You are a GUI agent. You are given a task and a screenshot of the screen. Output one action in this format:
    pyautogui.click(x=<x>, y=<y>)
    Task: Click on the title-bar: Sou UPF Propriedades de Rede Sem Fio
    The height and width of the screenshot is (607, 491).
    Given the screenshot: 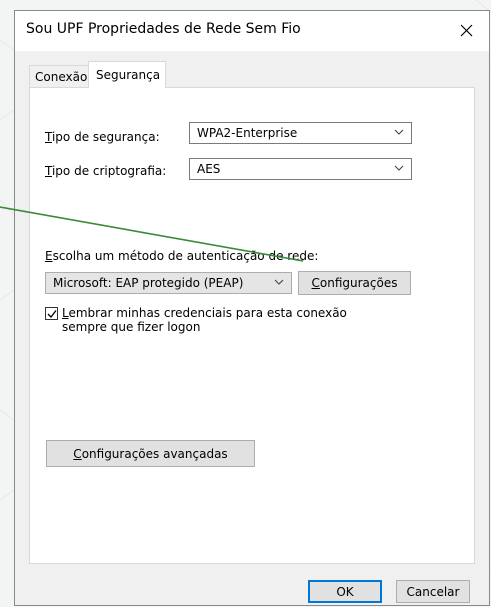 What is the action you would take?
    pyautogui.click(x=252, y=31)
    